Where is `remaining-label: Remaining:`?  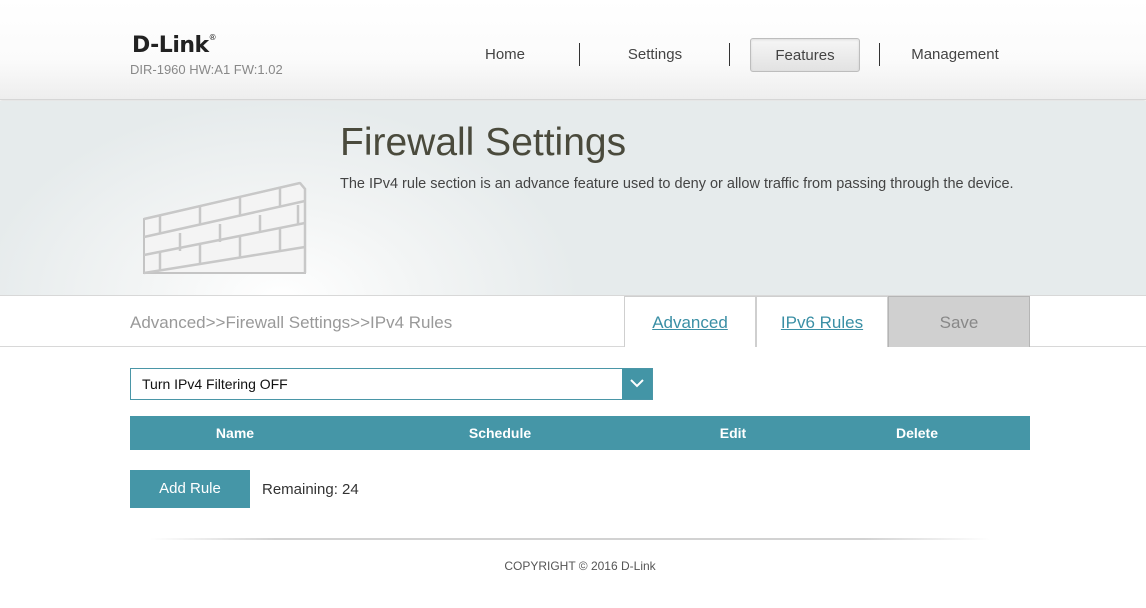
remaining-label: Remaining: is located at coordinates (300, 489).